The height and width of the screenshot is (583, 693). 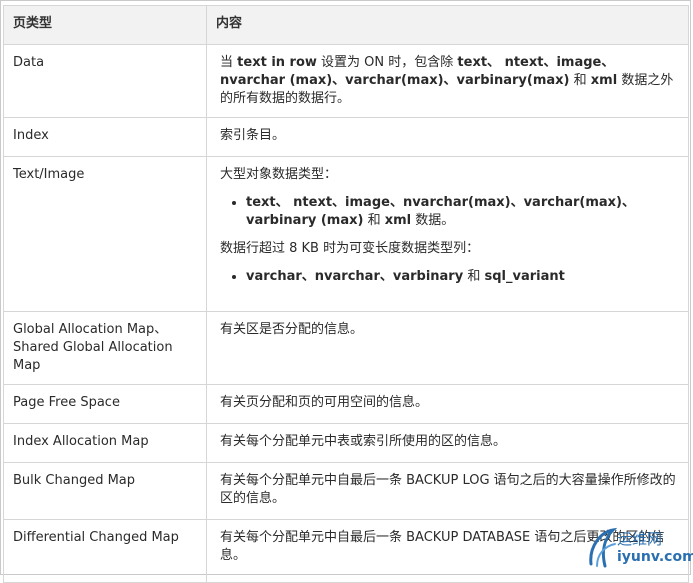 I want to click on row-type: Text/Image, so click(x=105, y=234).